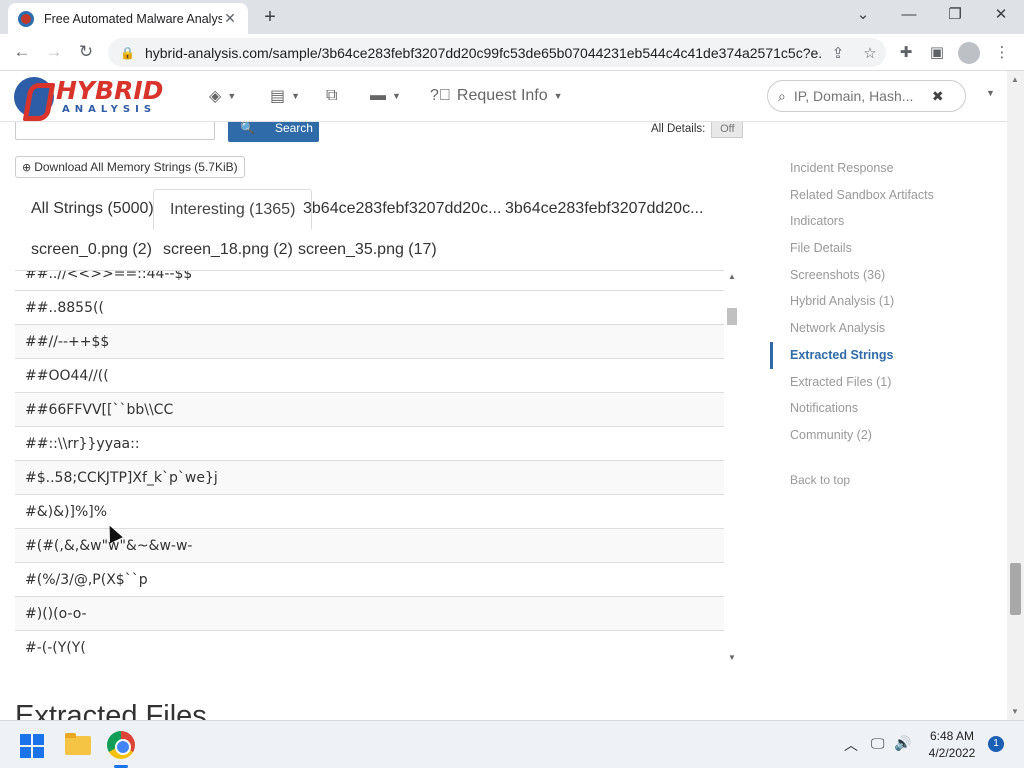 This screenshot has width=1024, height=768. What do you see at coordinates (78, 745) in the screenshot?
I see `file-explorer-icon` at bounding box center [78, 745].